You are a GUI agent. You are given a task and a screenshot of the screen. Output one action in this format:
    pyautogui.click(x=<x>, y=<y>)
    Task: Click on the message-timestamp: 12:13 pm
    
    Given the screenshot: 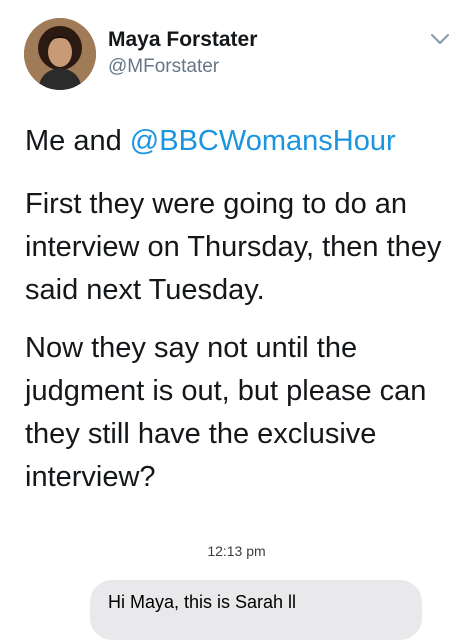 What is the action you would take?
    pyautogui.click(x=236, y=551)
    